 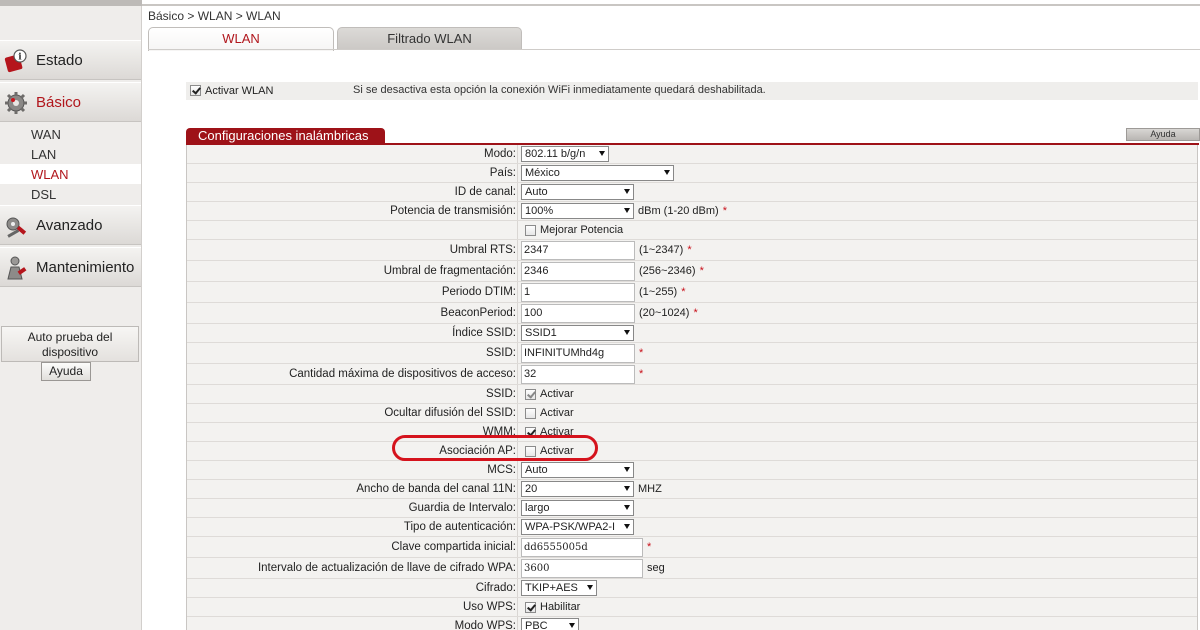 I want to click on tx-power-unit: dBm (1-20 dBm), so click(x=678, y=211).